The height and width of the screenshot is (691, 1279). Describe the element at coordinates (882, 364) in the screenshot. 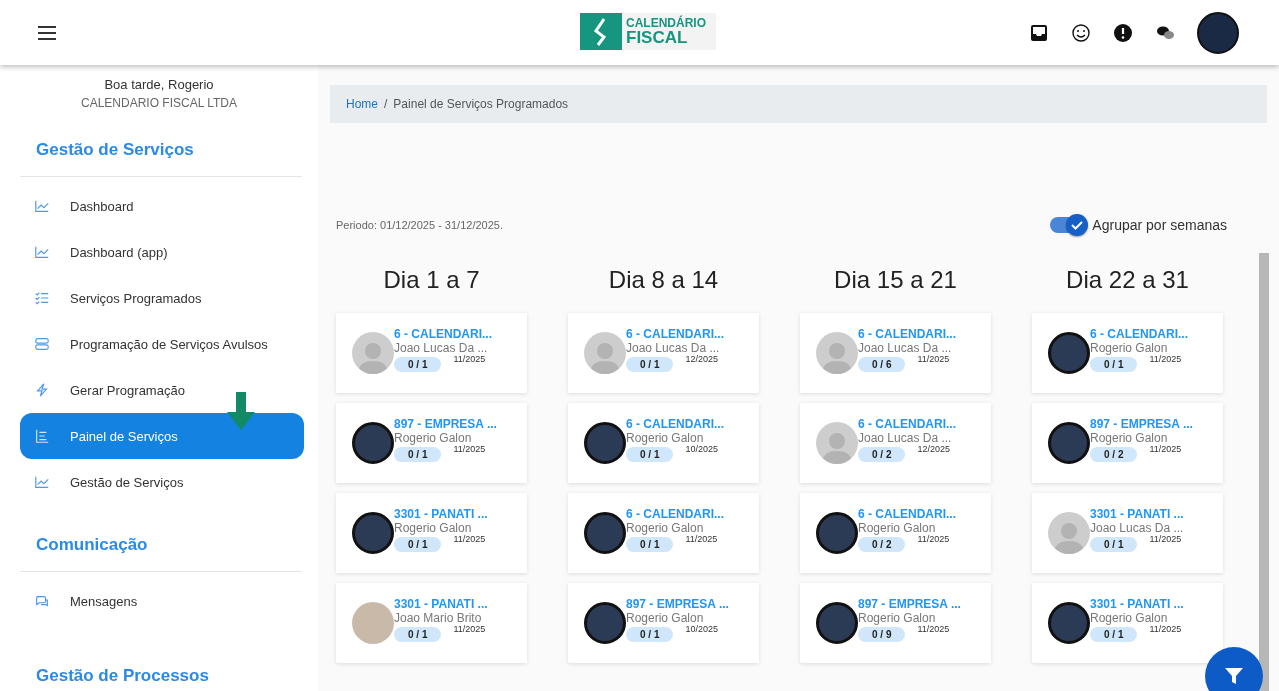

I see `progress-badge: 0 / 6` at that location.